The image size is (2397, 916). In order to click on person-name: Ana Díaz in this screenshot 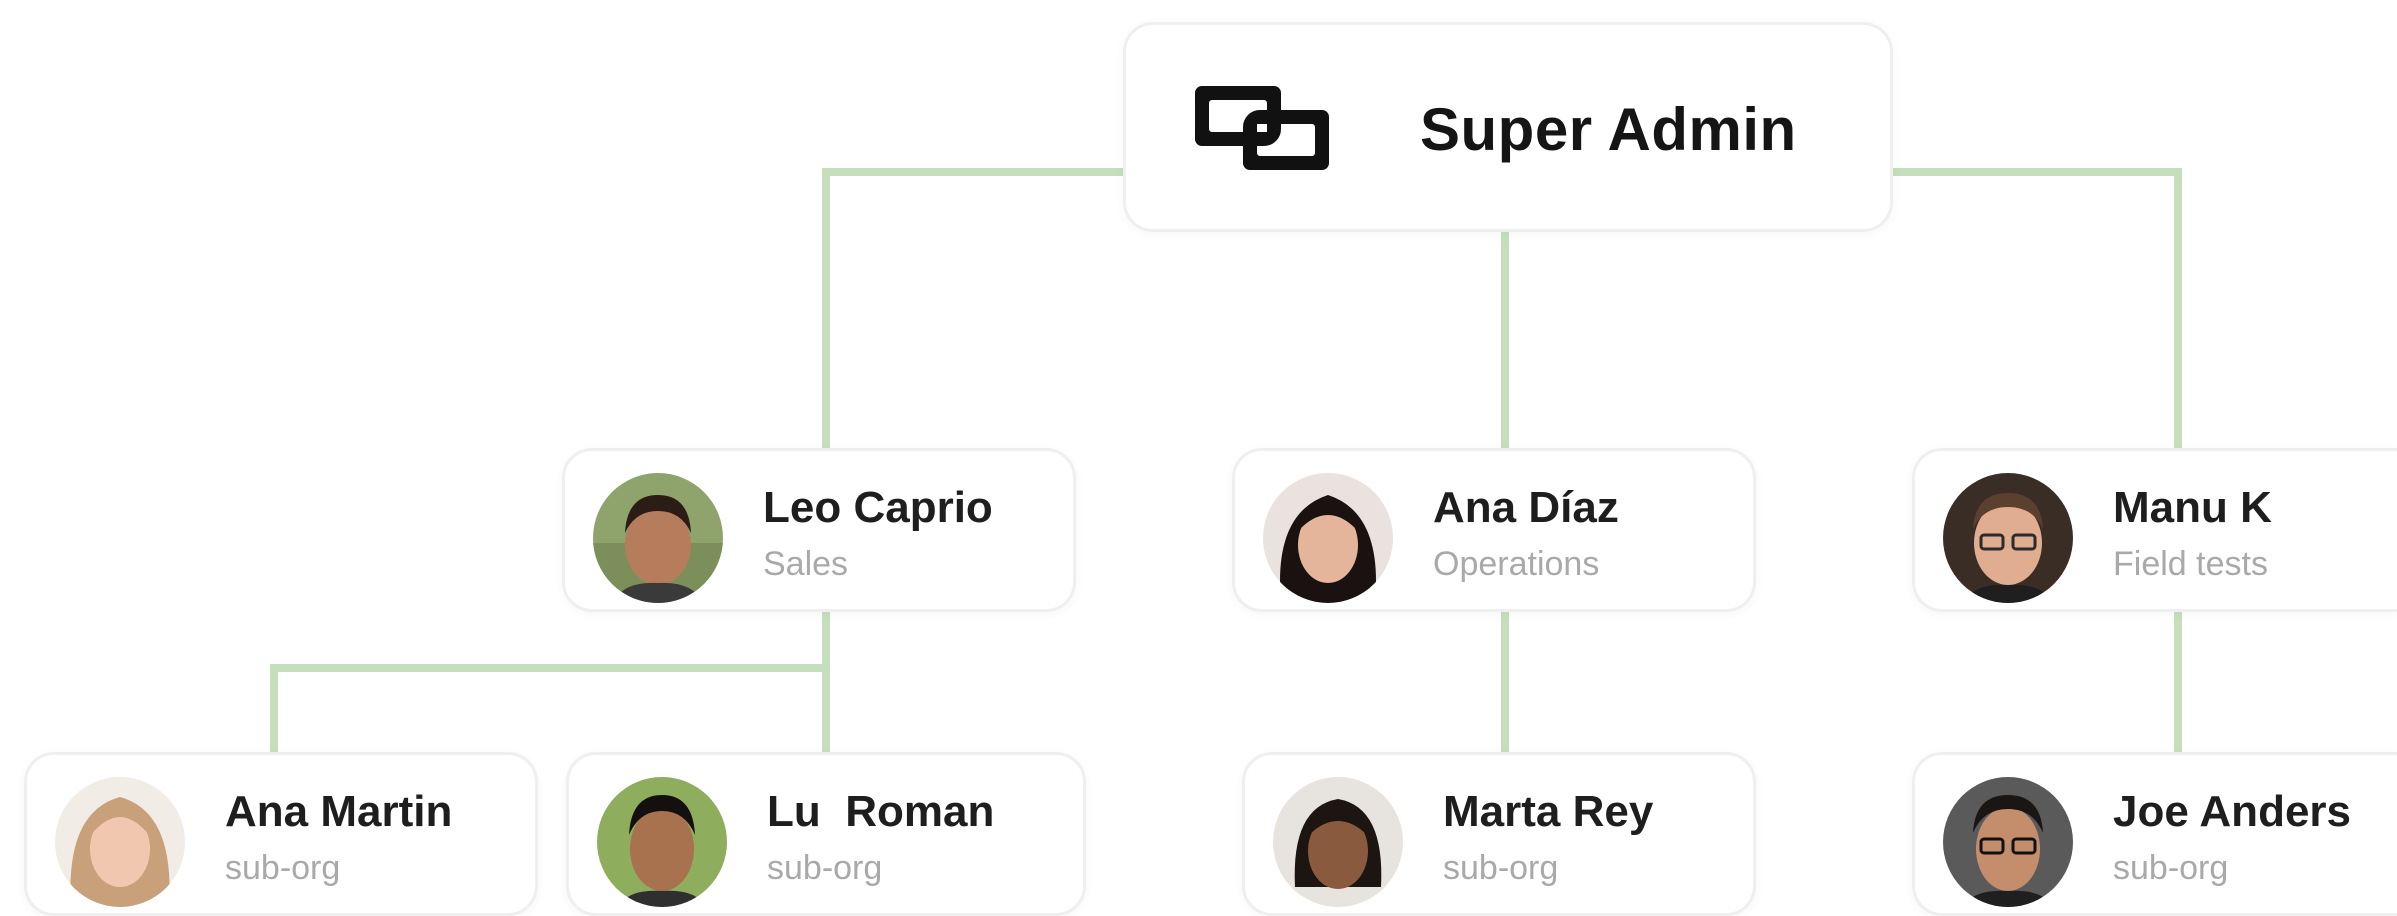, I will do `click(1526, 507)`.